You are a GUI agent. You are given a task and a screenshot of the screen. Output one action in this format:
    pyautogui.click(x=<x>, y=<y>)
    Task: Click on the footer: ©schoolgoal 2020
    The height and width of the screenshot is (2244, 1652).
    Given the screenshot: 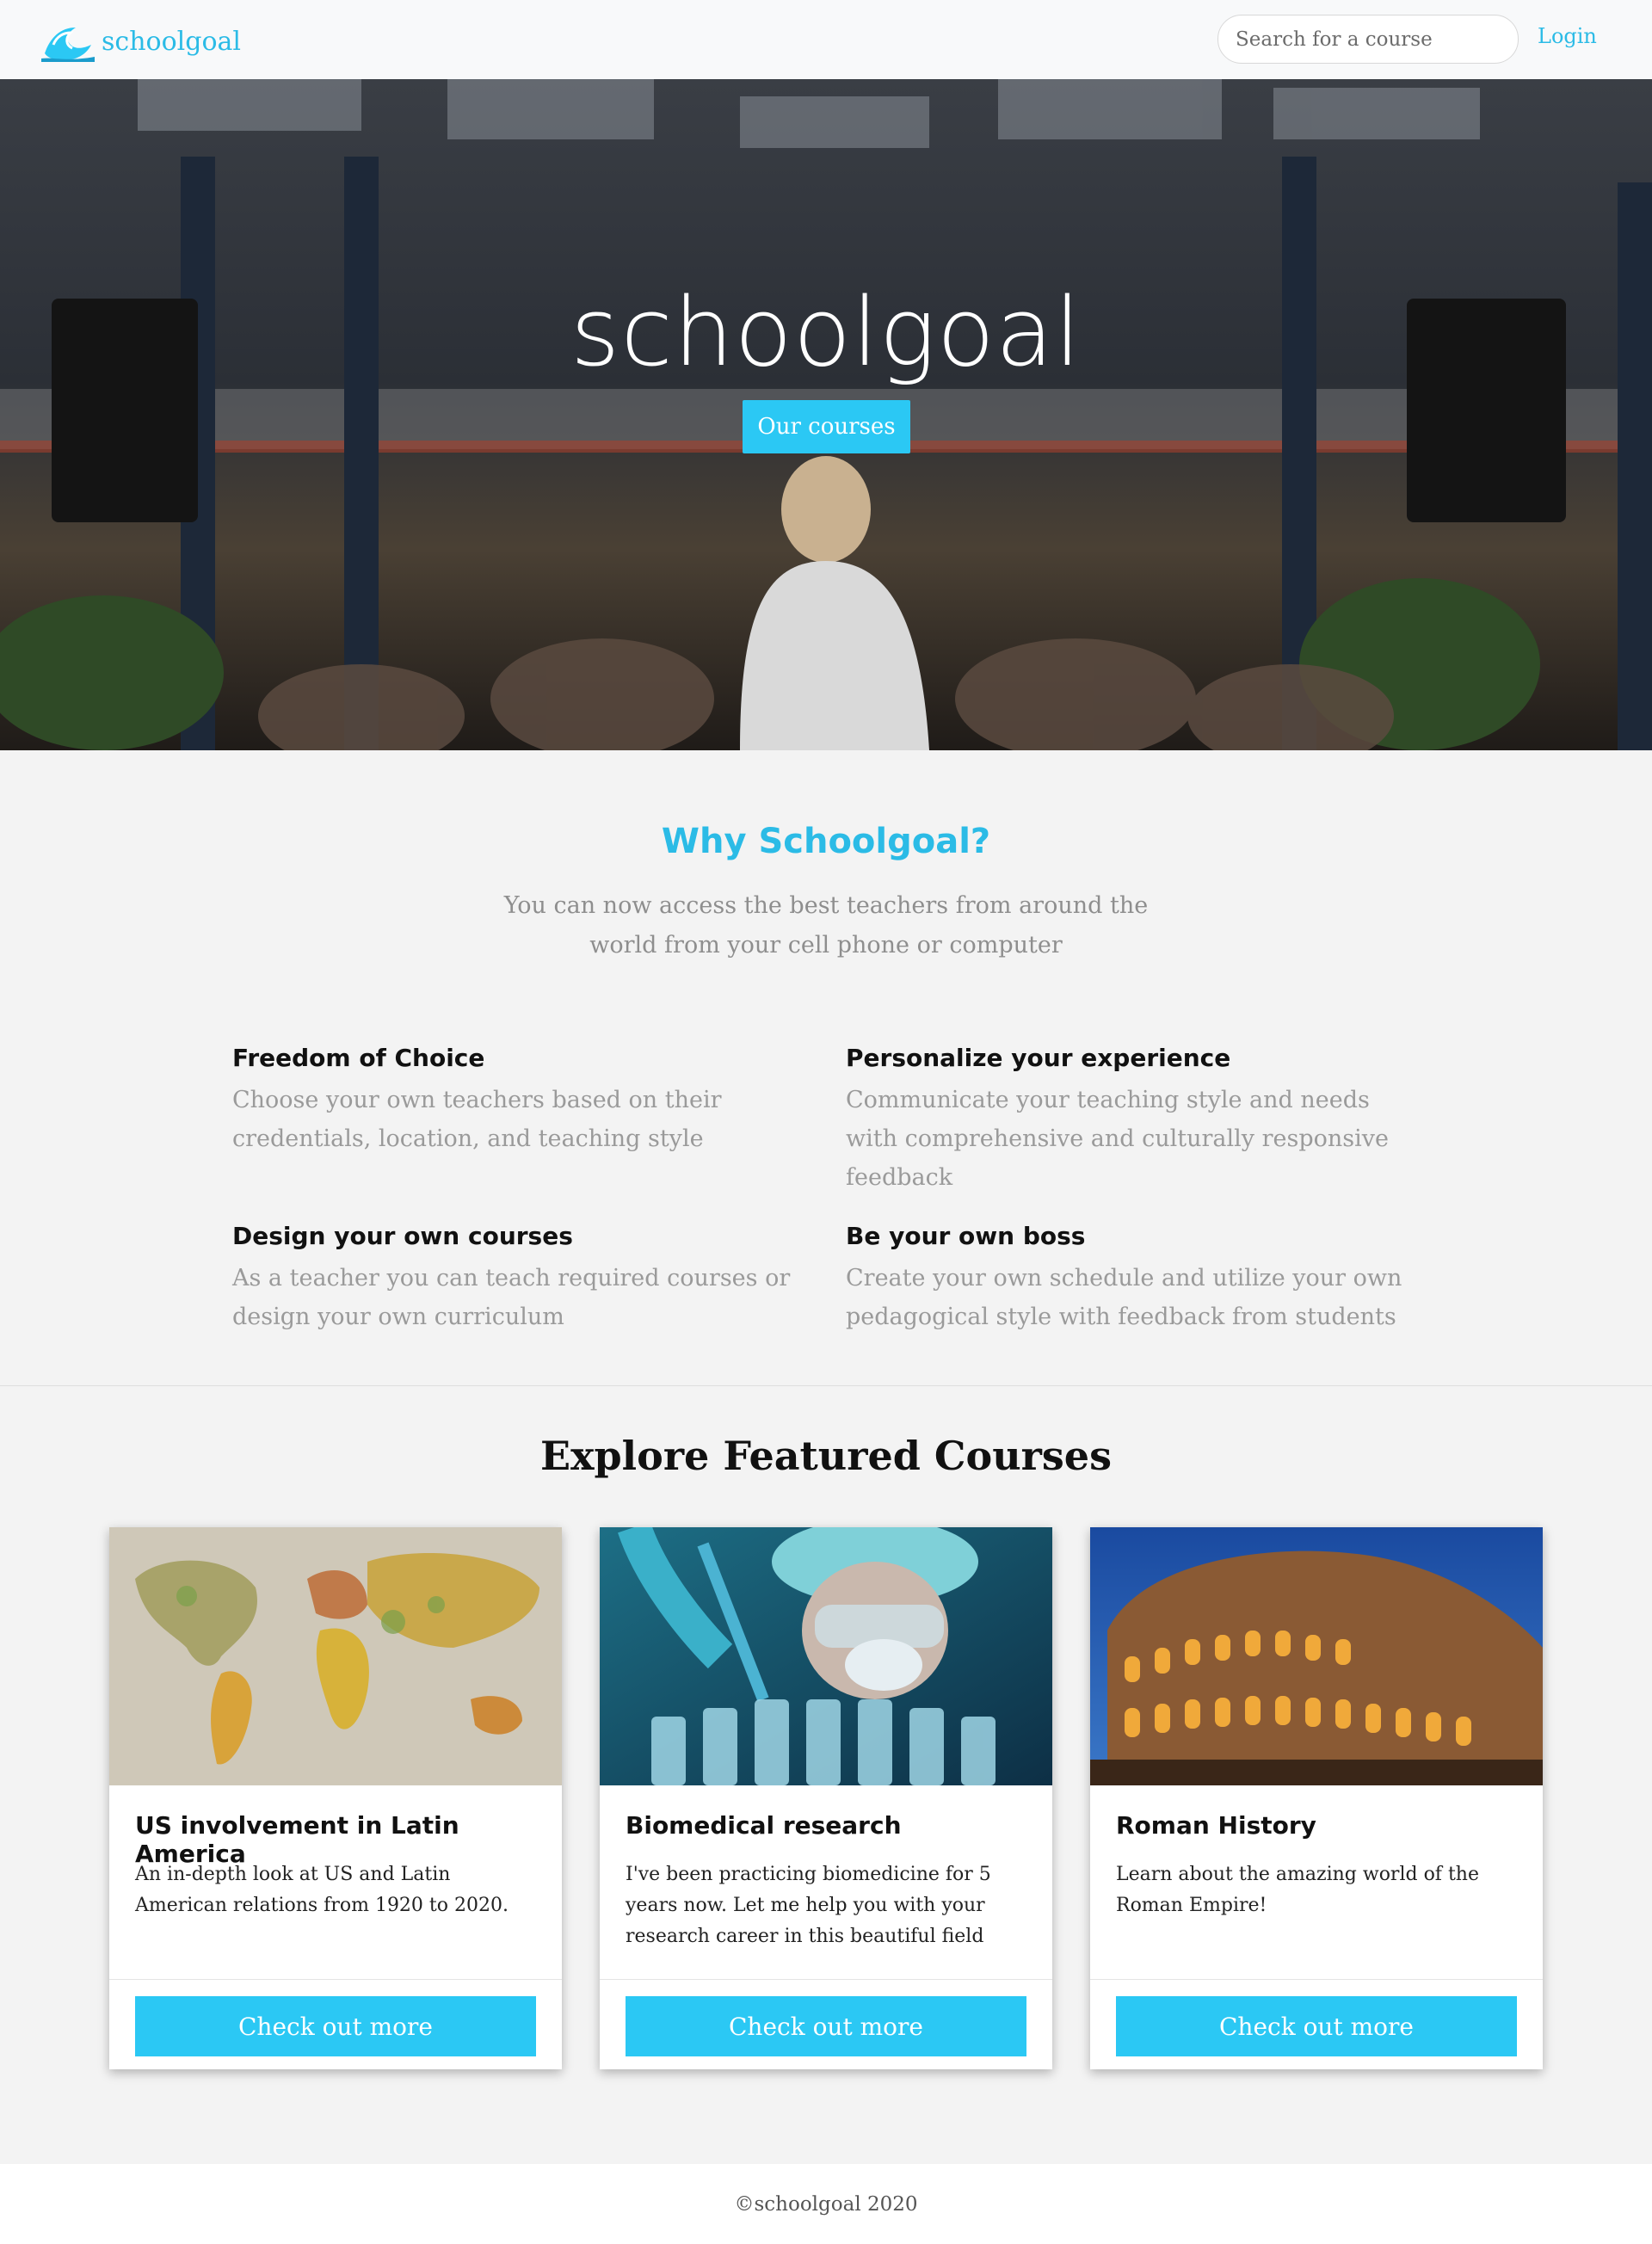 What is the action you would take?
    pyautogui.click(x=826, y=2204)
    